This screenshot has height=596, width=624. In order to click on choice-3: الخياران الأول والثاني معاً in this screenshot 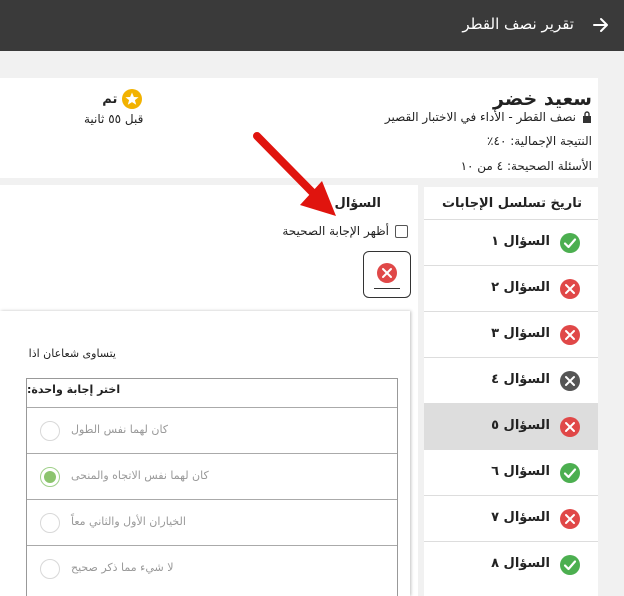, I will do `click(212, 522)`.